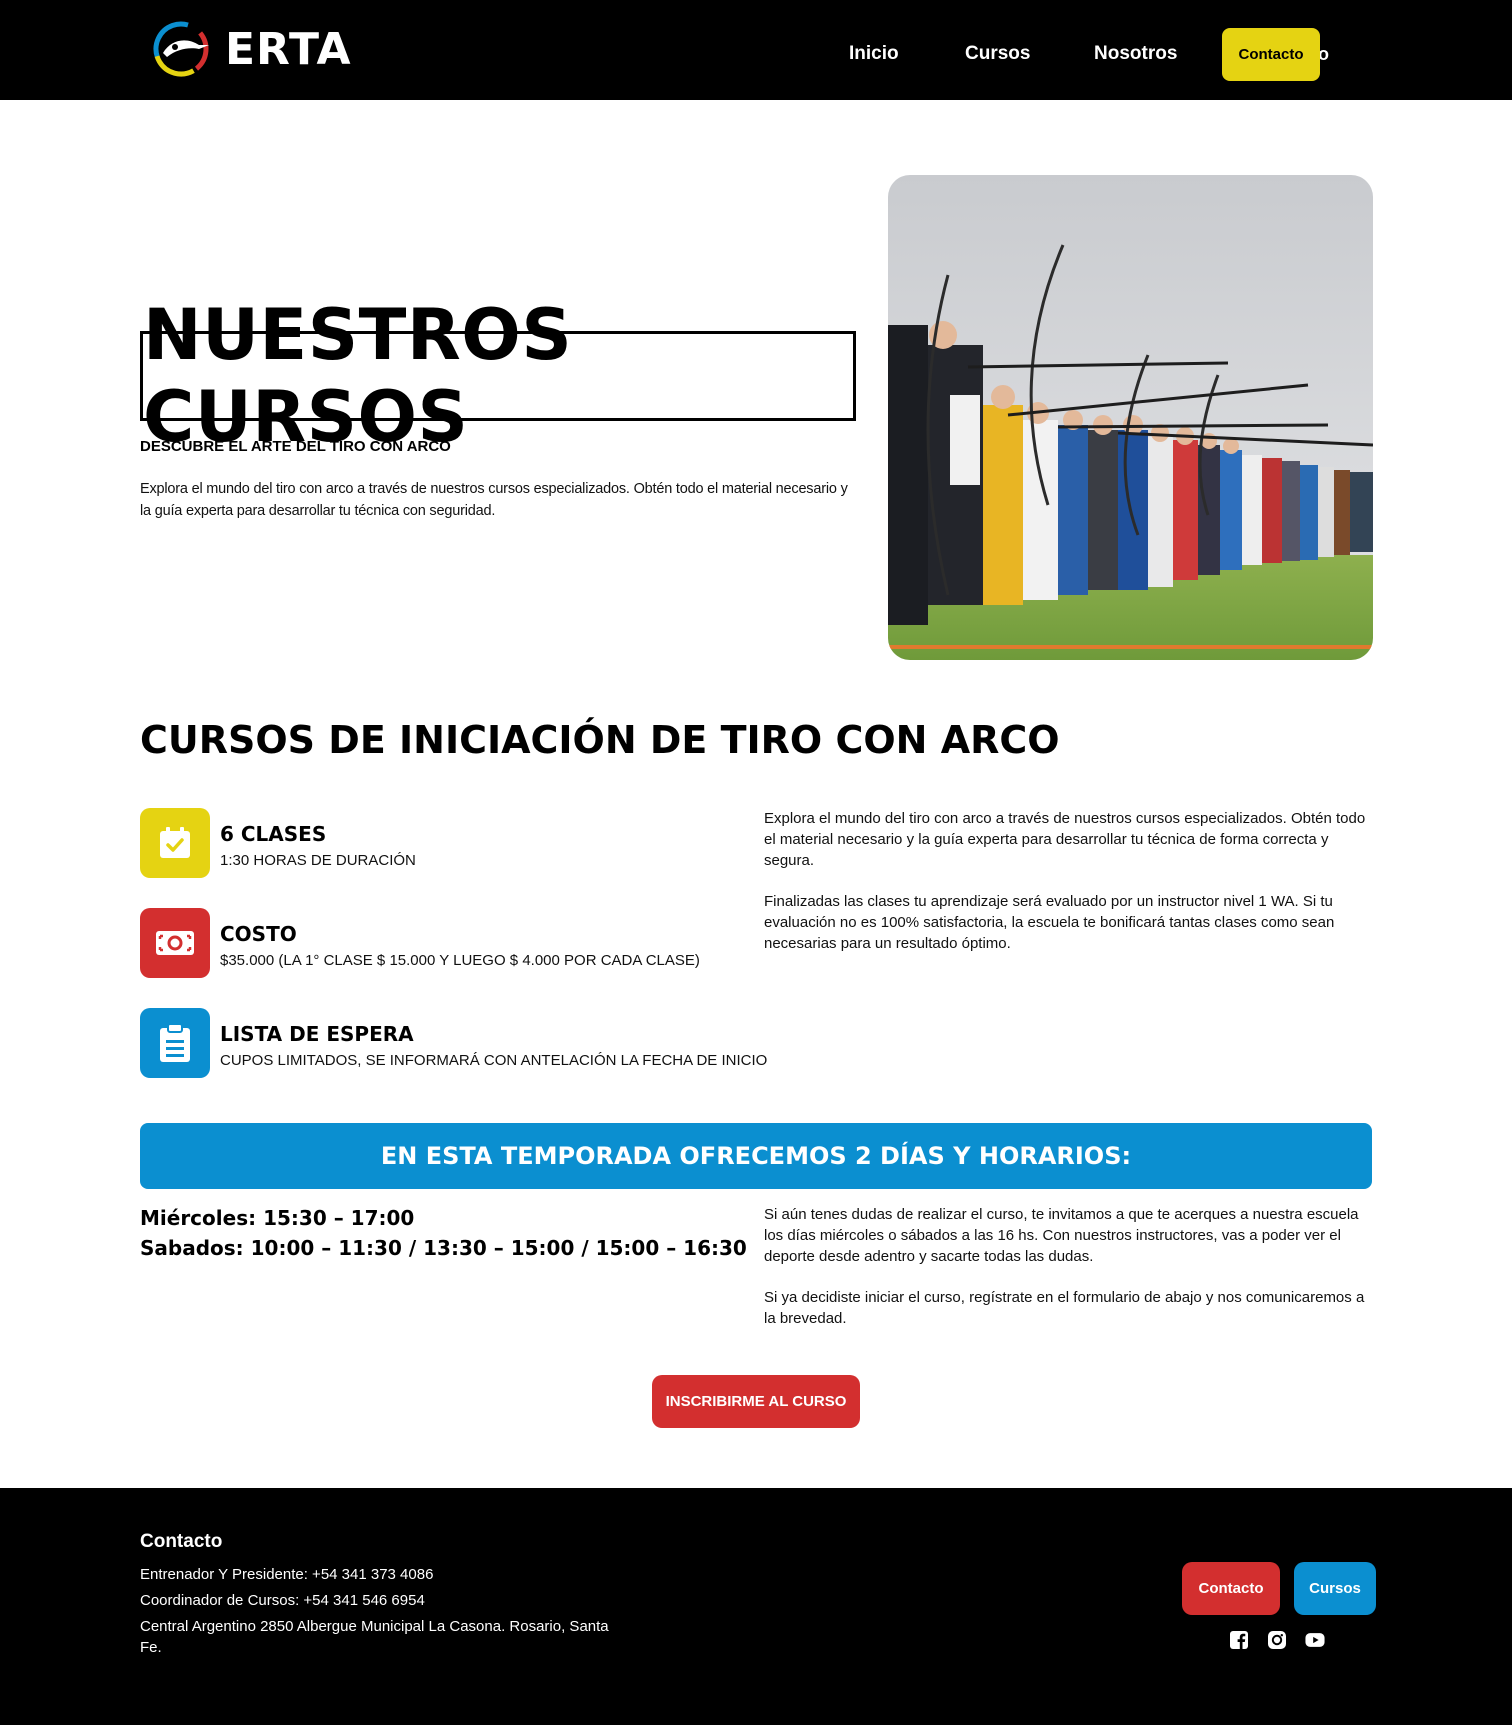 The height and width of the screenshot is (1725, 1512). I want to click on contact-button: Contacto, so click(1271, 54).